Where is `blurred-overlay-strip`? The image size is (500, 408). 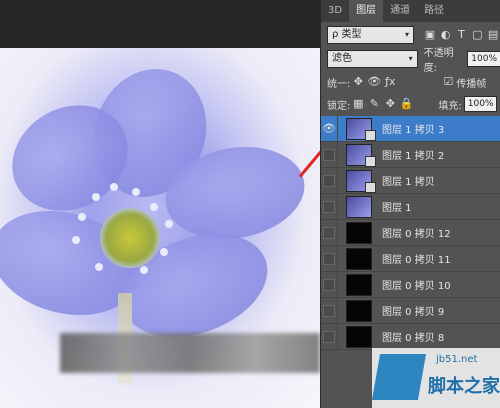
blurred-overlay-strip is located at coordinates (190, 353).